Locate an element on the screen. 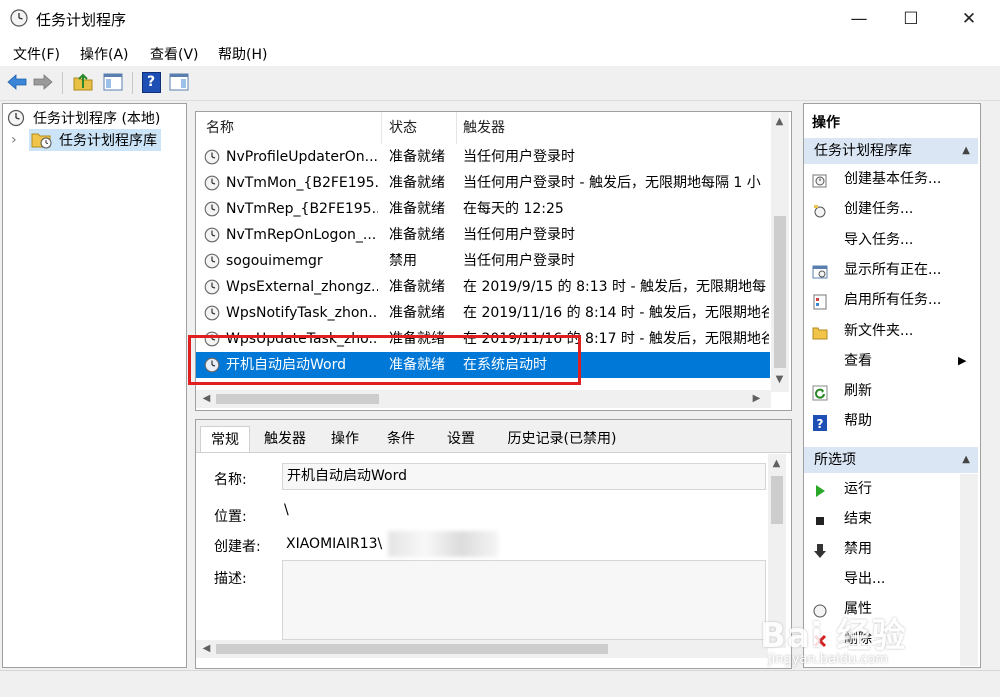 The width and height of the screenshot is (1000, 697). list-vertical-scrollbar: ▲ ▼ is located at coordinates (780, 252).